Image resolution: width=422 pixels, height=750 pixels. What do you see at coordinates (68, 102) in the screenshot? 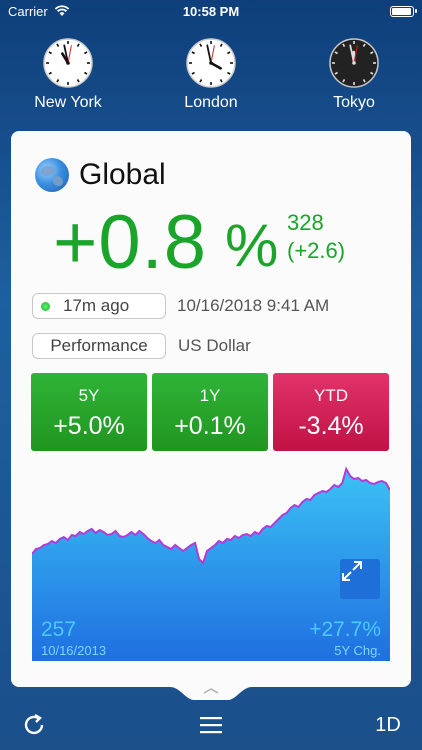
I see `clock-city-label: New York` at bounding box center [68, 102].